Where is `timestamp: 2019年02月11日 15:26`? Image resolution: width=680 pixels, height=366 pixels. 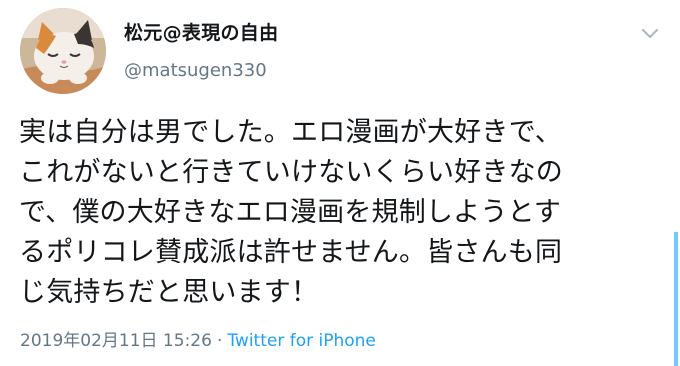 timestamp: 2019年02月11日 15:26 is located at coordinates (116, 341).